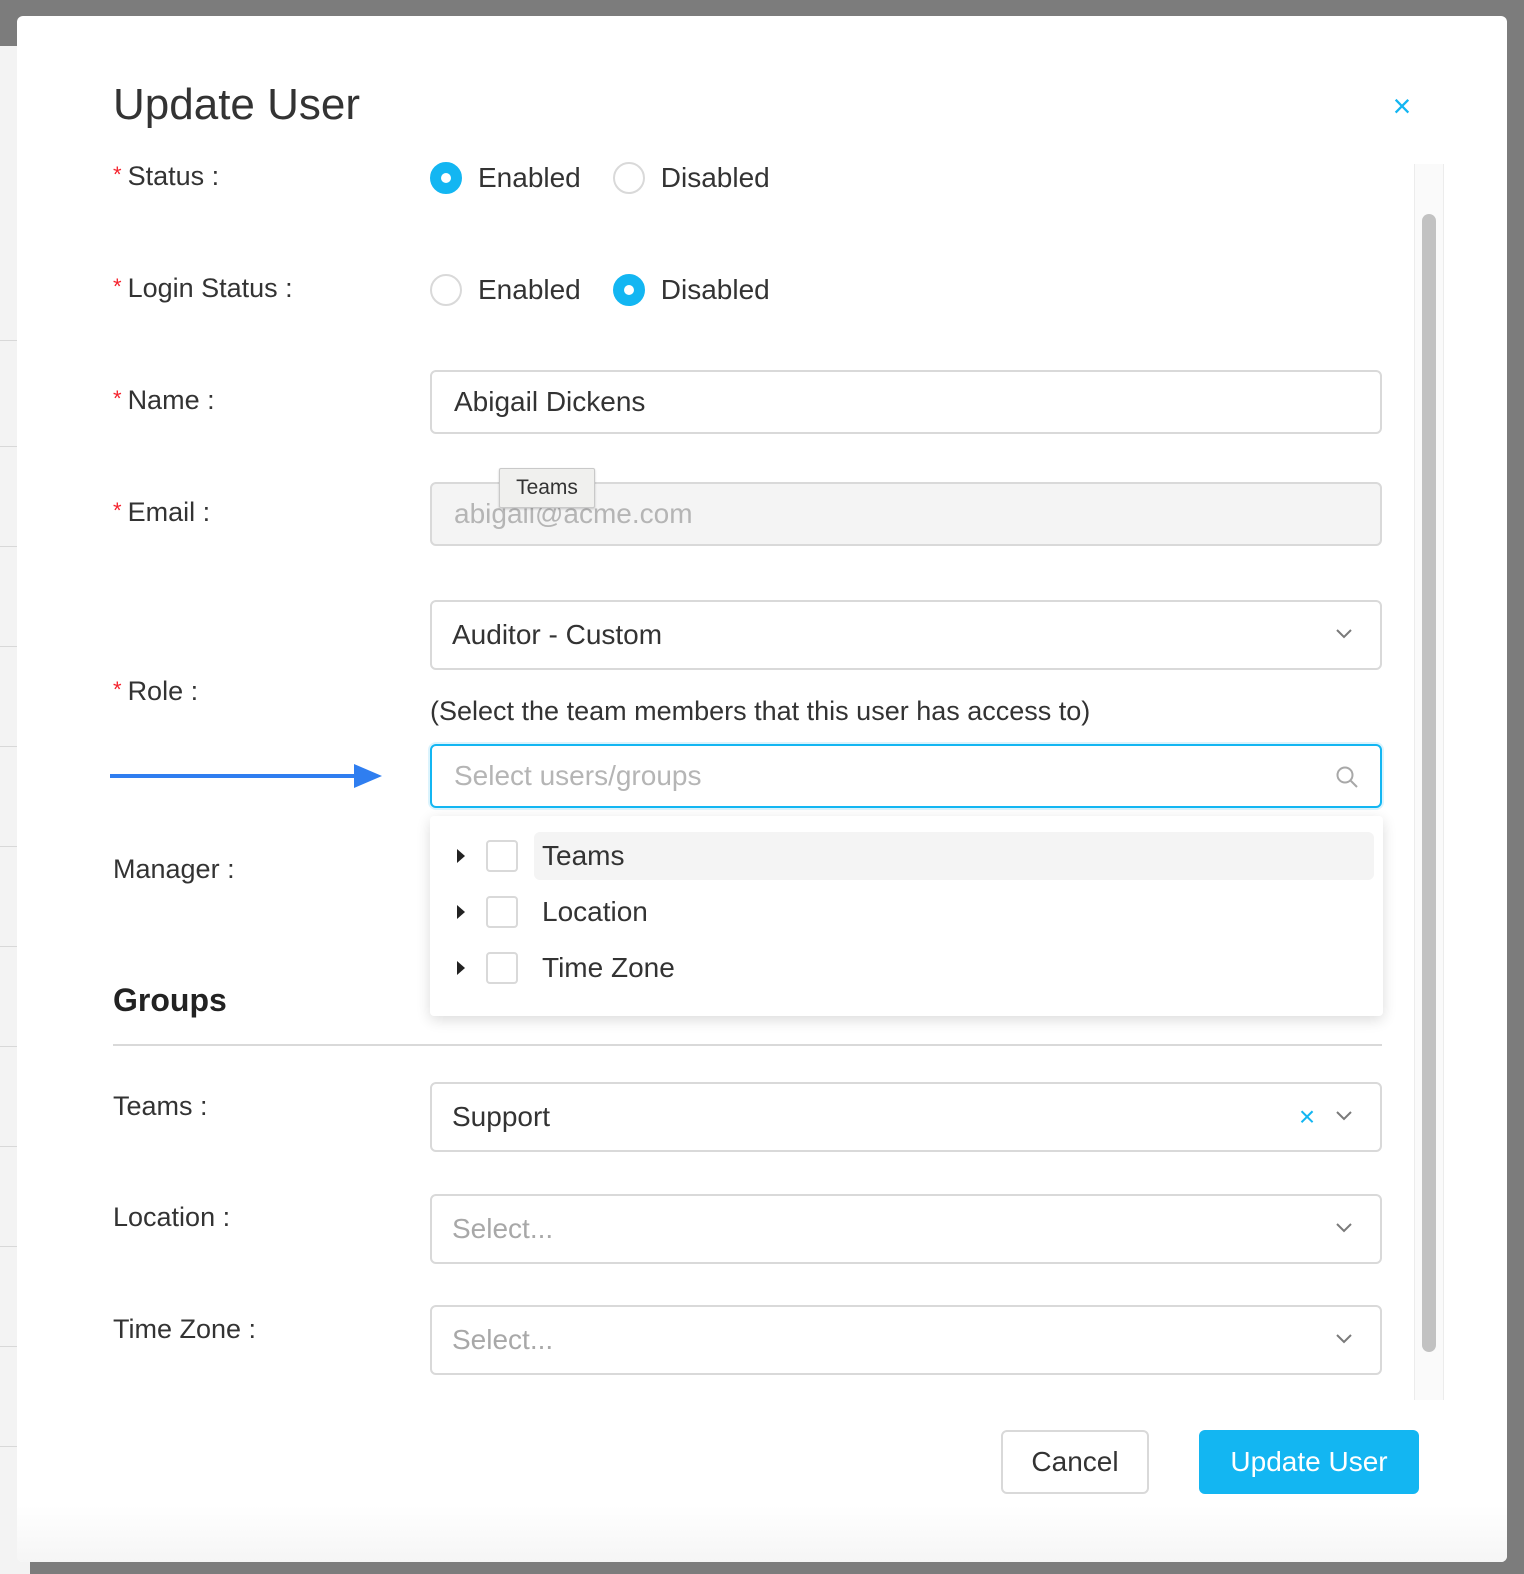 Image resolution: width=1524 pixels, height=1574 pixels. I want to click on scrollbar-track, so click(1429, 782).